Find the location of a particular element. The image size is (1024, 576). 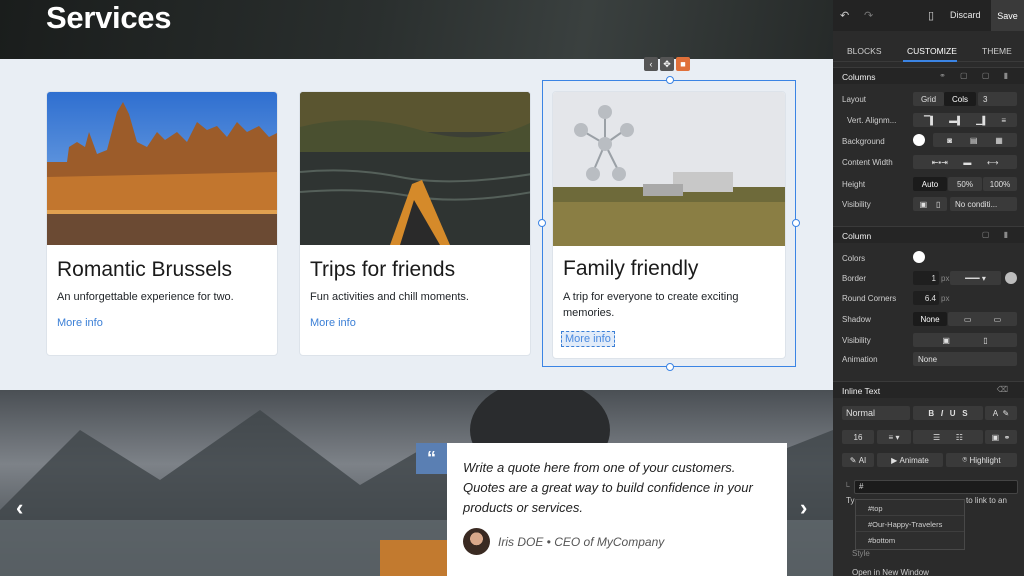

text-color-icons: A ✎ is located at coordinates (1001, 413).